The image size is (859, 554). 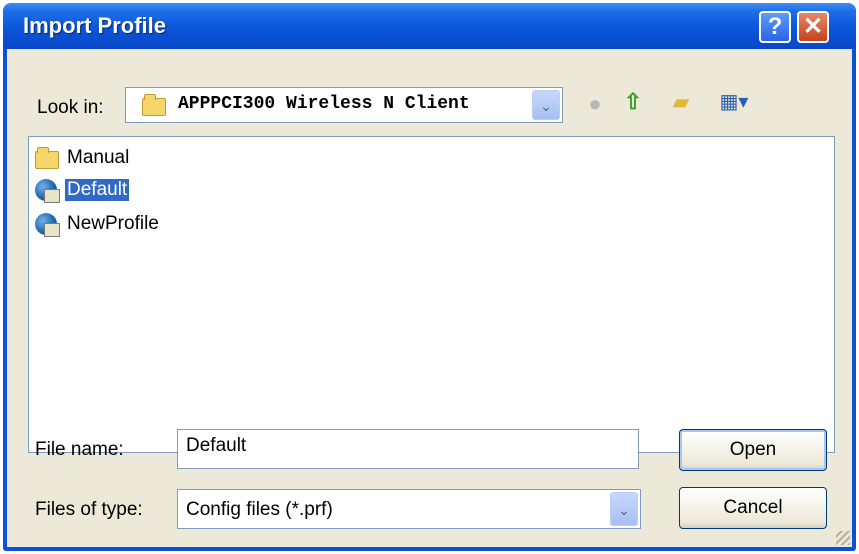 I want to click on views-menu-icon: ▦▾, so click(x=734, y=102).